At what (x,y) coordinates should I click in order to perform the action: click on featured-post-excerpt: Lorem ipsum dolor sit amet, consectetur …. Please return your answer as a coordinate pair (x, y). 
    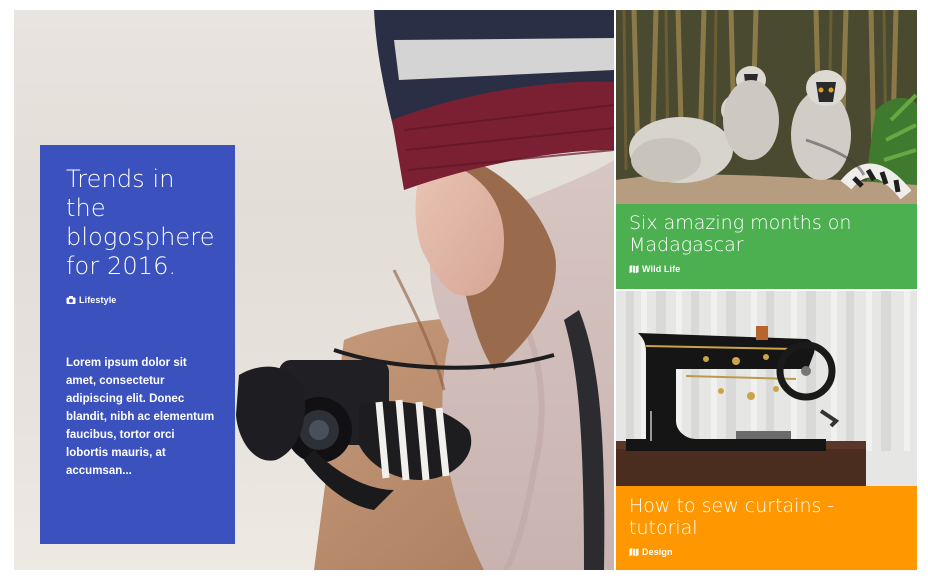
    Looking at the image, I should click on (140, 417).